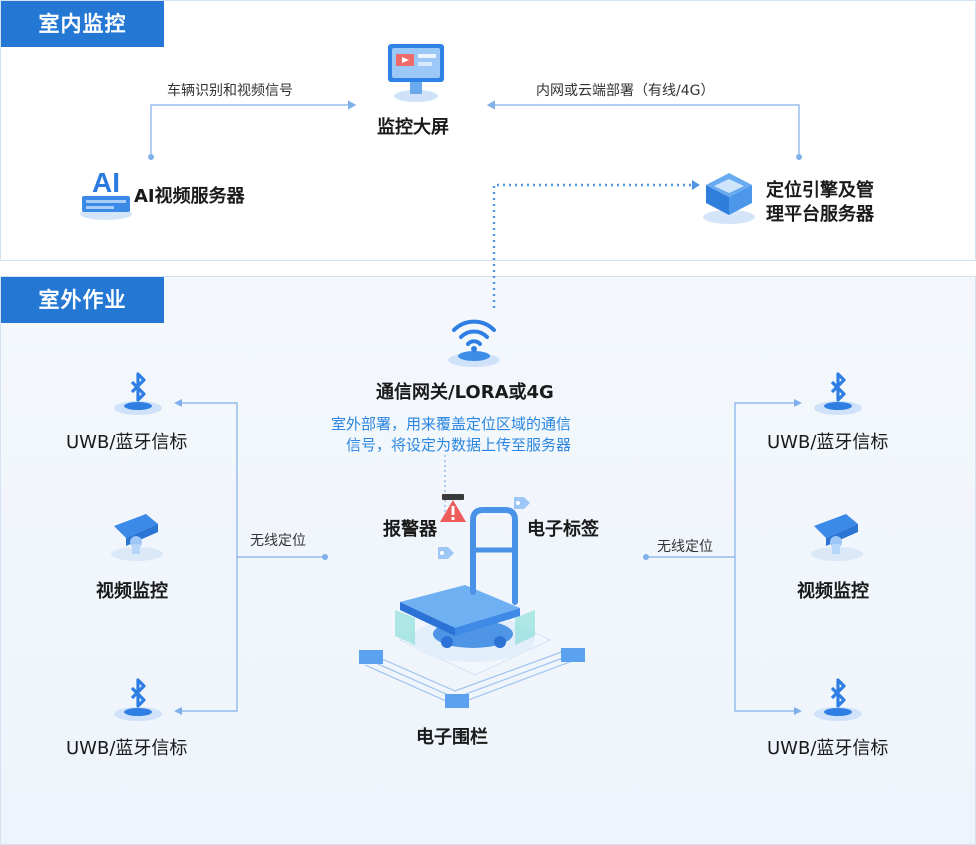 Image resolution: width=976 pixels, height=845 pixels. Describe the element at coordinates (278, 541) in the screenshot. I see `left-wireless-label: 无线定位` at that location.